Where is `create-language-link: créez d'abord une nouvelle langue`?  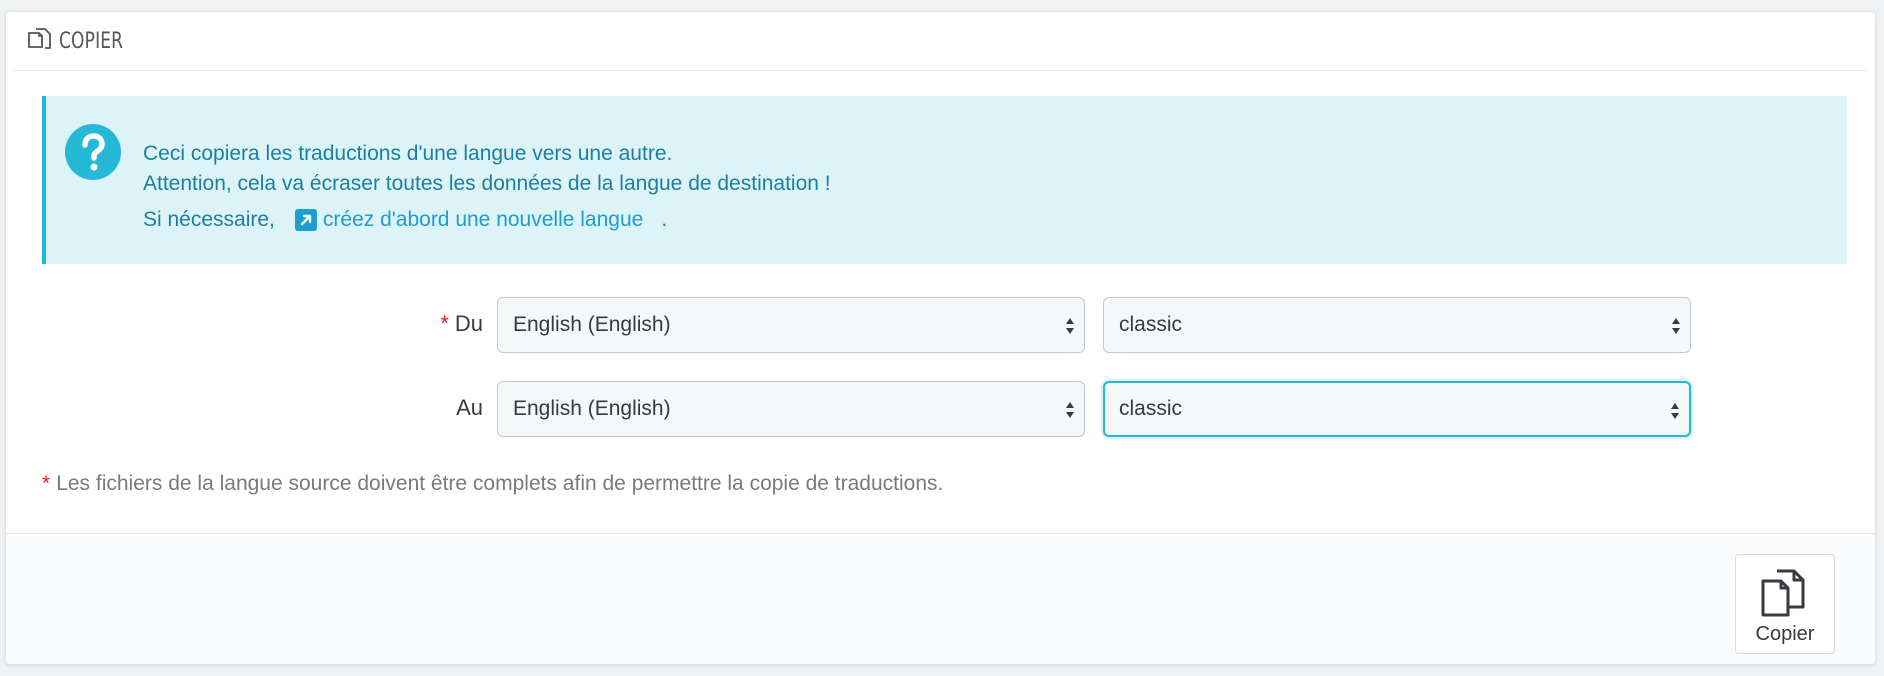
create-language-link: créez d'abord une nouvelle langue is located at coordinates (468, 220).